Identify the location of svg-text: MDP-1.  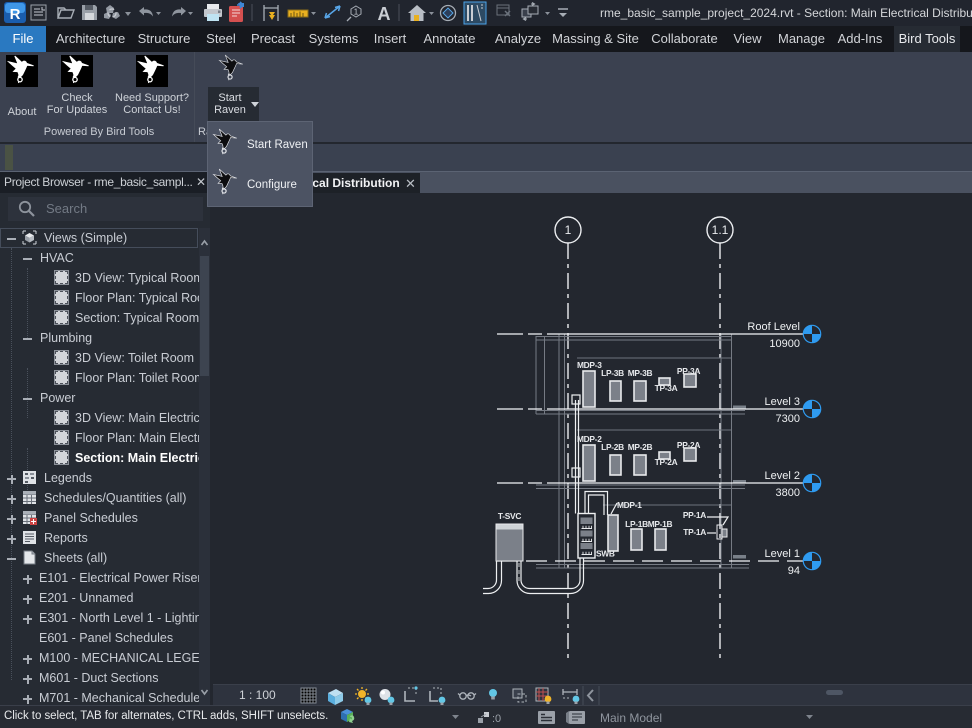
(629, 505).